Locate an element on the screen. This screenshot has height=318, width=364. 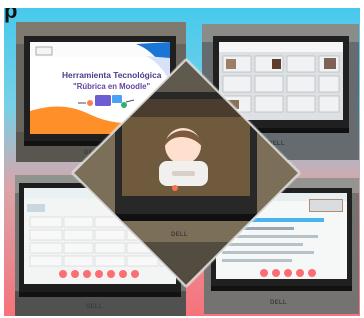
slide-title-text: Herramienta Tecnológica is located at coordinates (112, 75).